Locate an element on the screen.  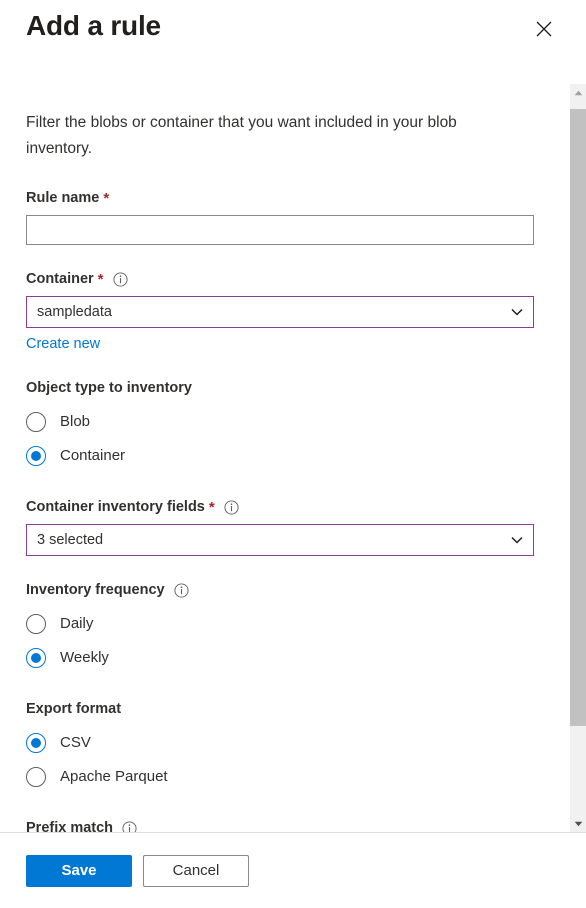
prefix-match-label: Prefix match is located at coordinates (278, 825).